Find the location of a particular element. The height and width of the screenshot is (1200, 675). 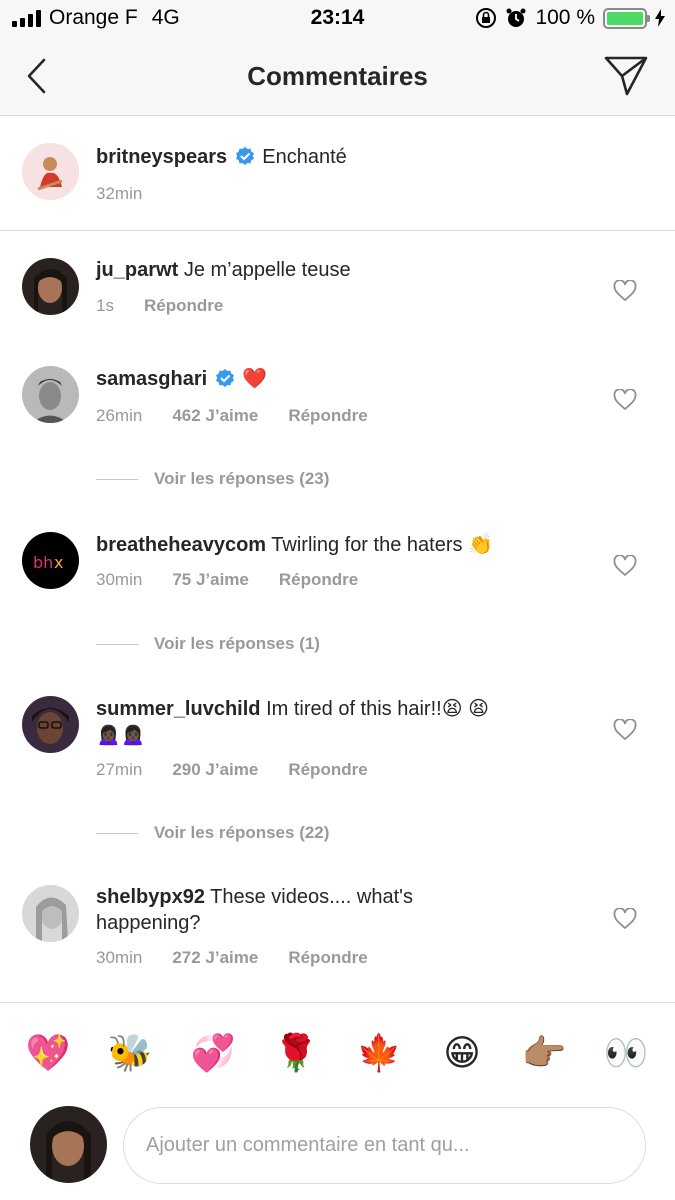

comment-body: Twirling for the haters 👏 is located at coordinates (382, 545).